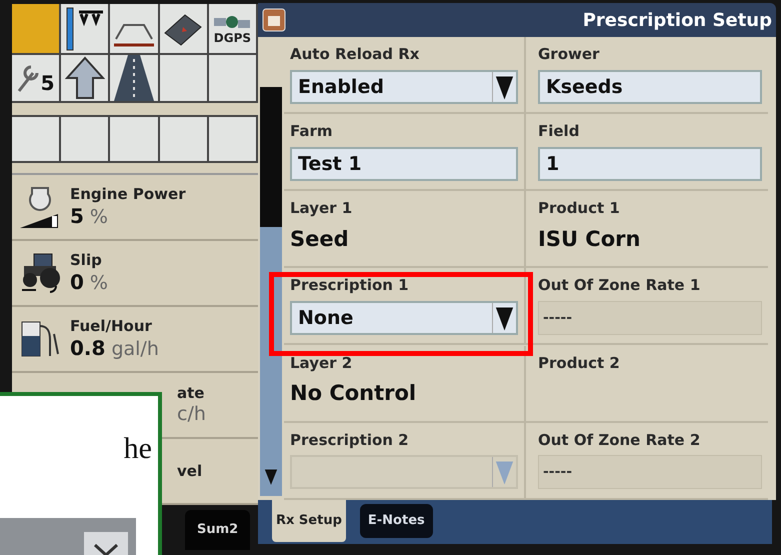 This screenshot has height=555, width=781. I want to click on field-value: ISU Corn, so click(590, 239).